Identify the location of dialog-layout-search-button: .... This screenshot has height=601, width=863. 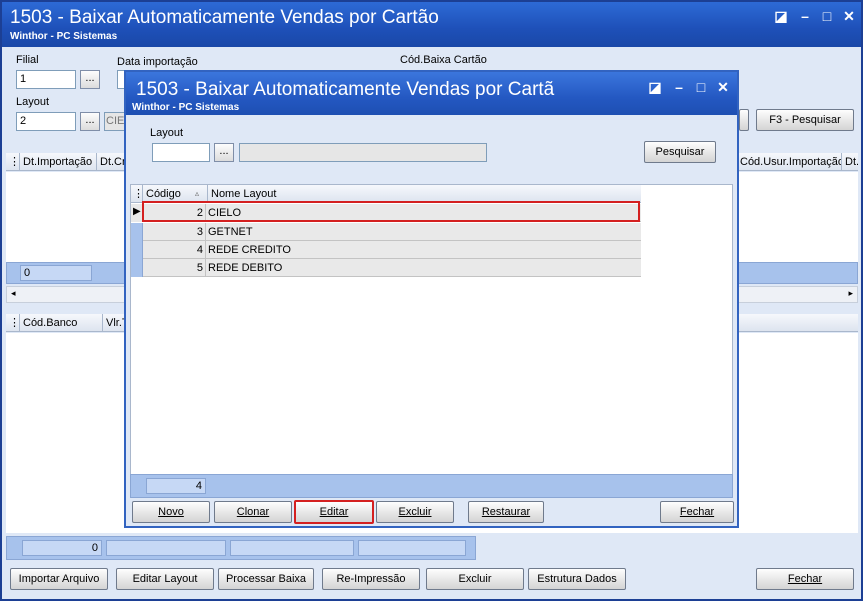
(224, 152).